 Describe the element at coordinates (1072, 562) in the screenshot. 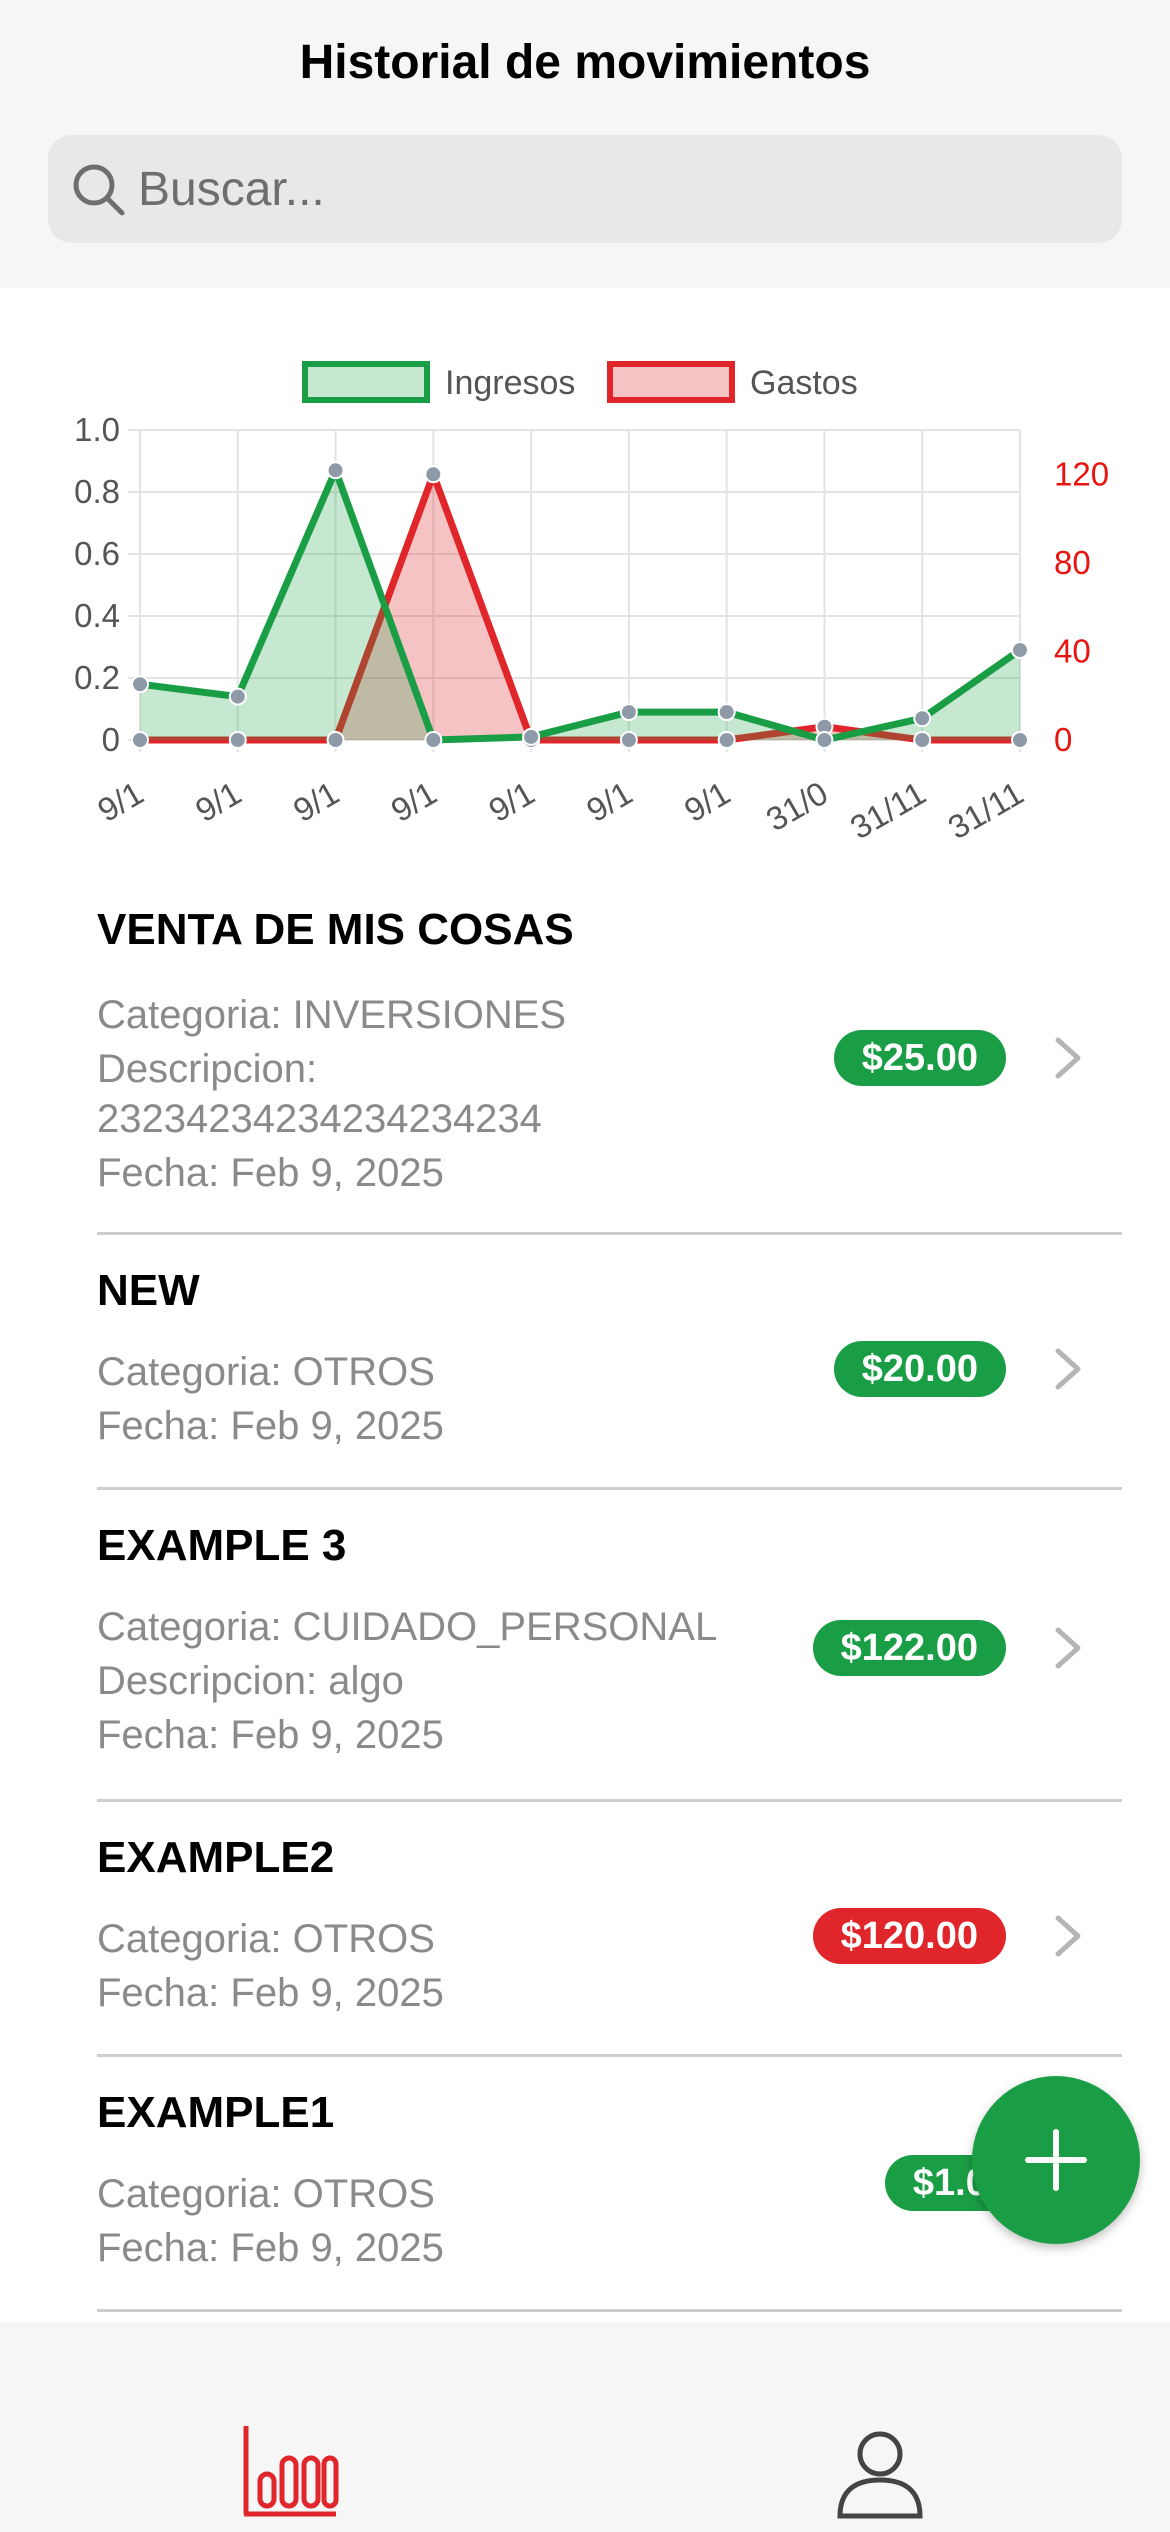

I see `y-right-tick-label: 80` at that location.